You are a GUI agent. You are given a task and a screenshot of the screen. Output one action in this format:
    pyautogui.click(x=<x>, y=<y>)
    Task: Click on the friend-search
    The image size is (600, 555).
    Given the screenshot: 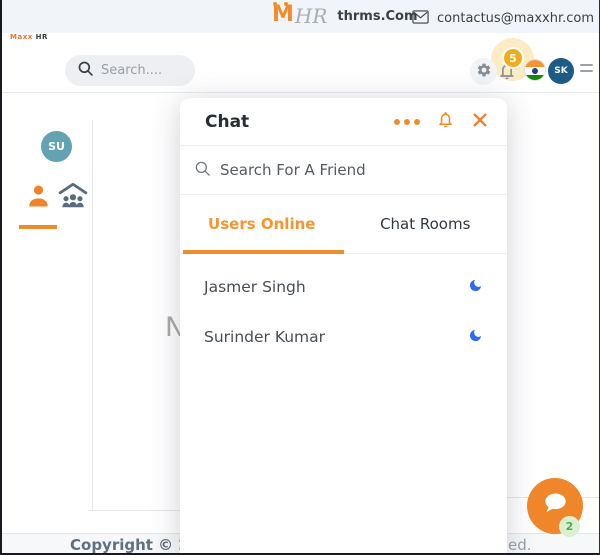 What is the action you would take?
    pyautogui.click(x=343, y=170)
    